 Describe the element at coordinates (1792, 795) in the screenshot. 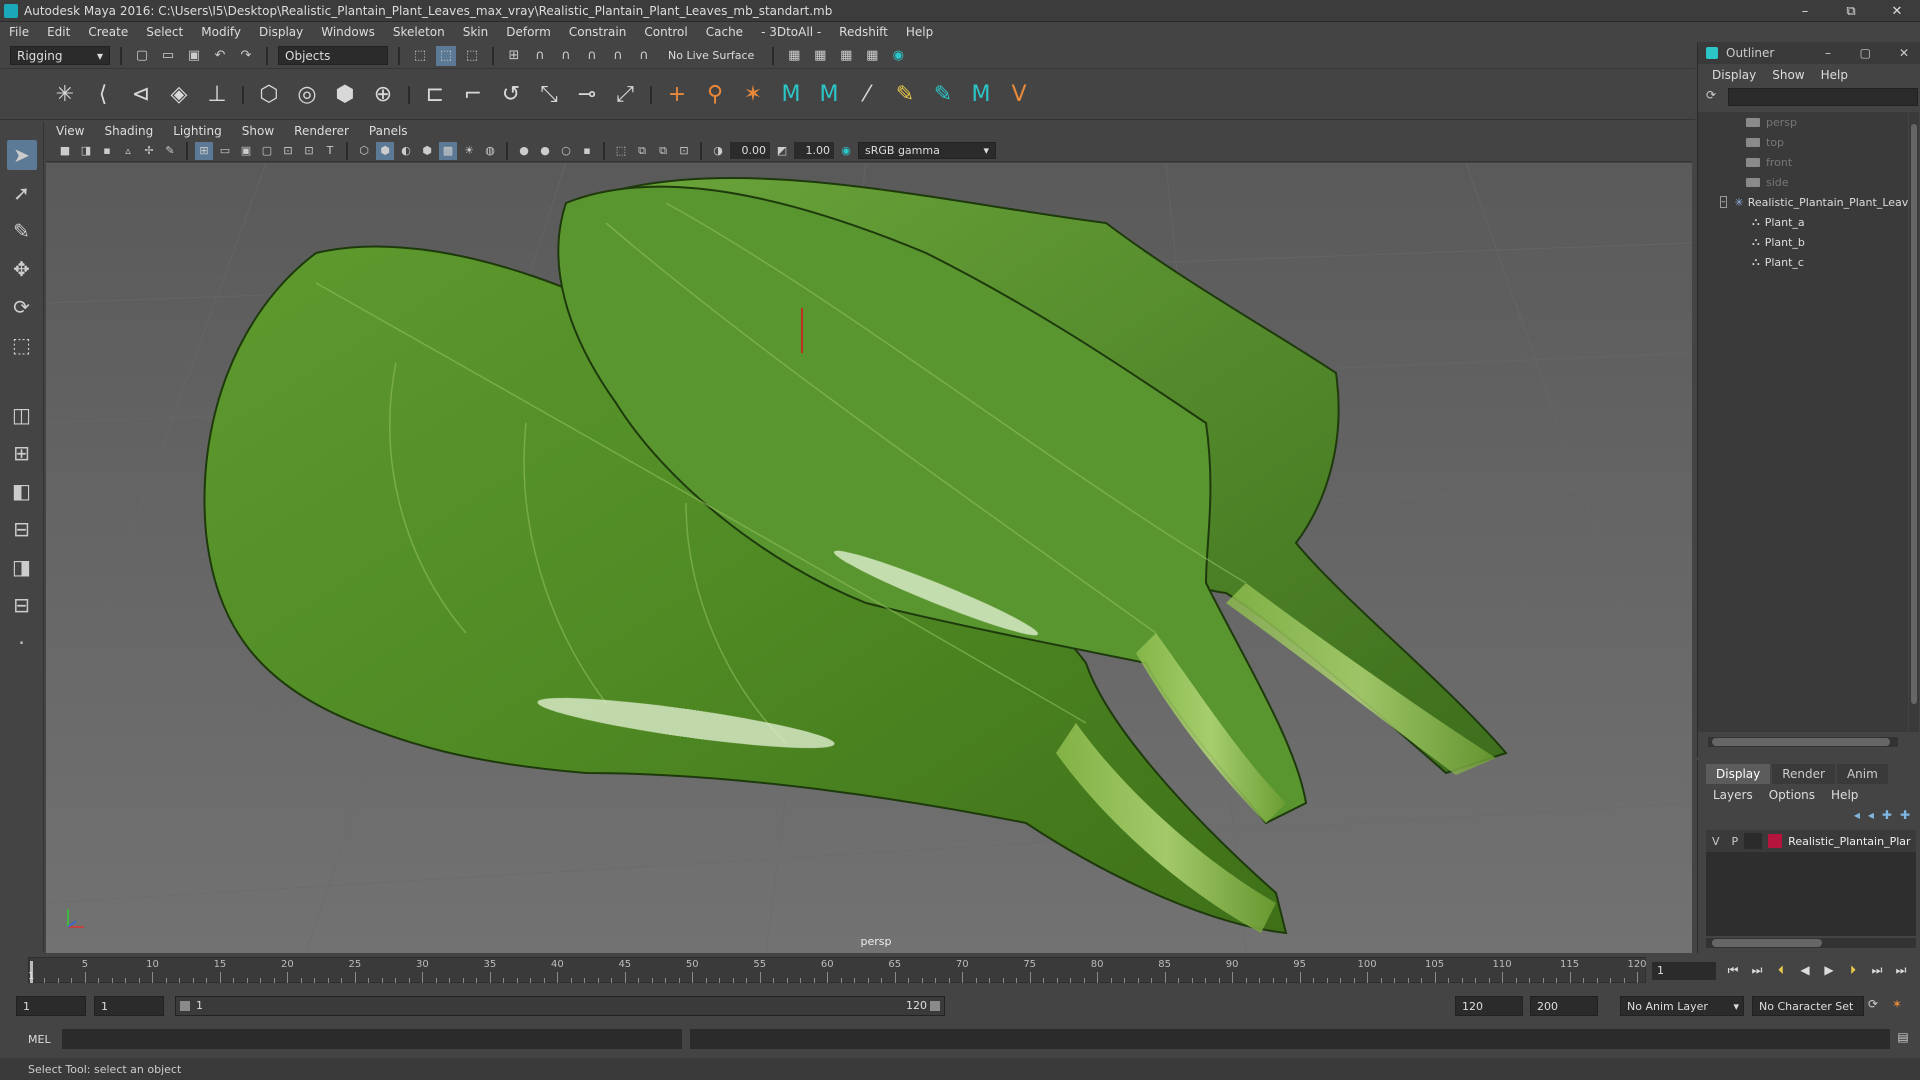

I see `layer-menu-options: Options` at that location.